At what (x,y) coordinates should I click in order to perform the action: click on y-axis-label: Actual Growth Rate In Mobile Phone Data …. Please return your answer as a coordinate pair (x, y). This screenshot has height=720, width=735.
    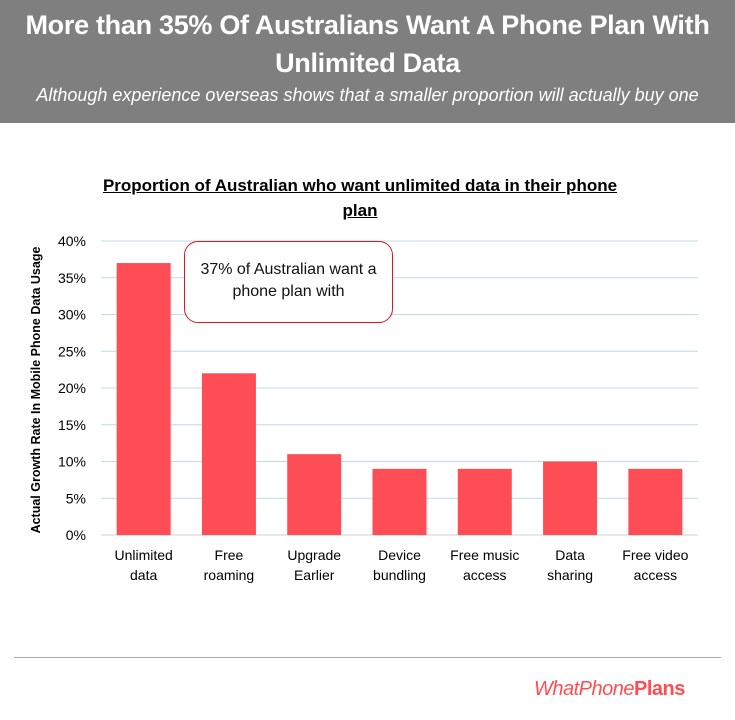
    Looking at the image, I should click on (36, 390).